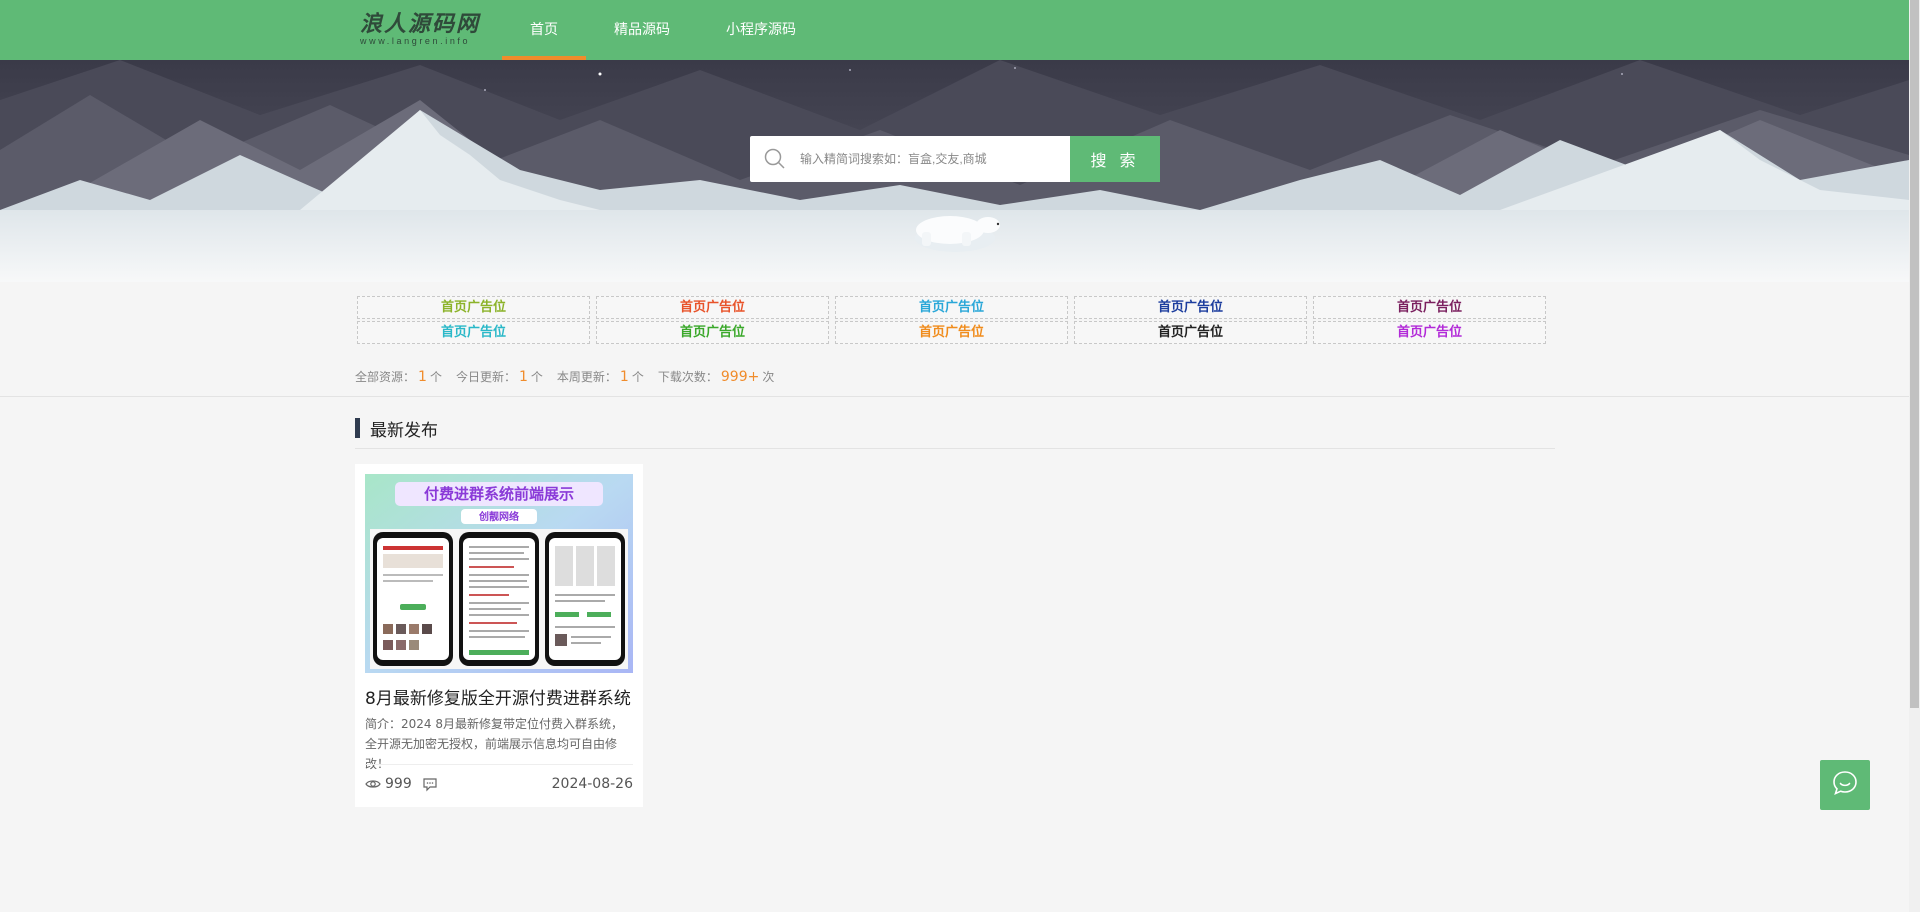  I want to click on section-divider, so click(955, 448).